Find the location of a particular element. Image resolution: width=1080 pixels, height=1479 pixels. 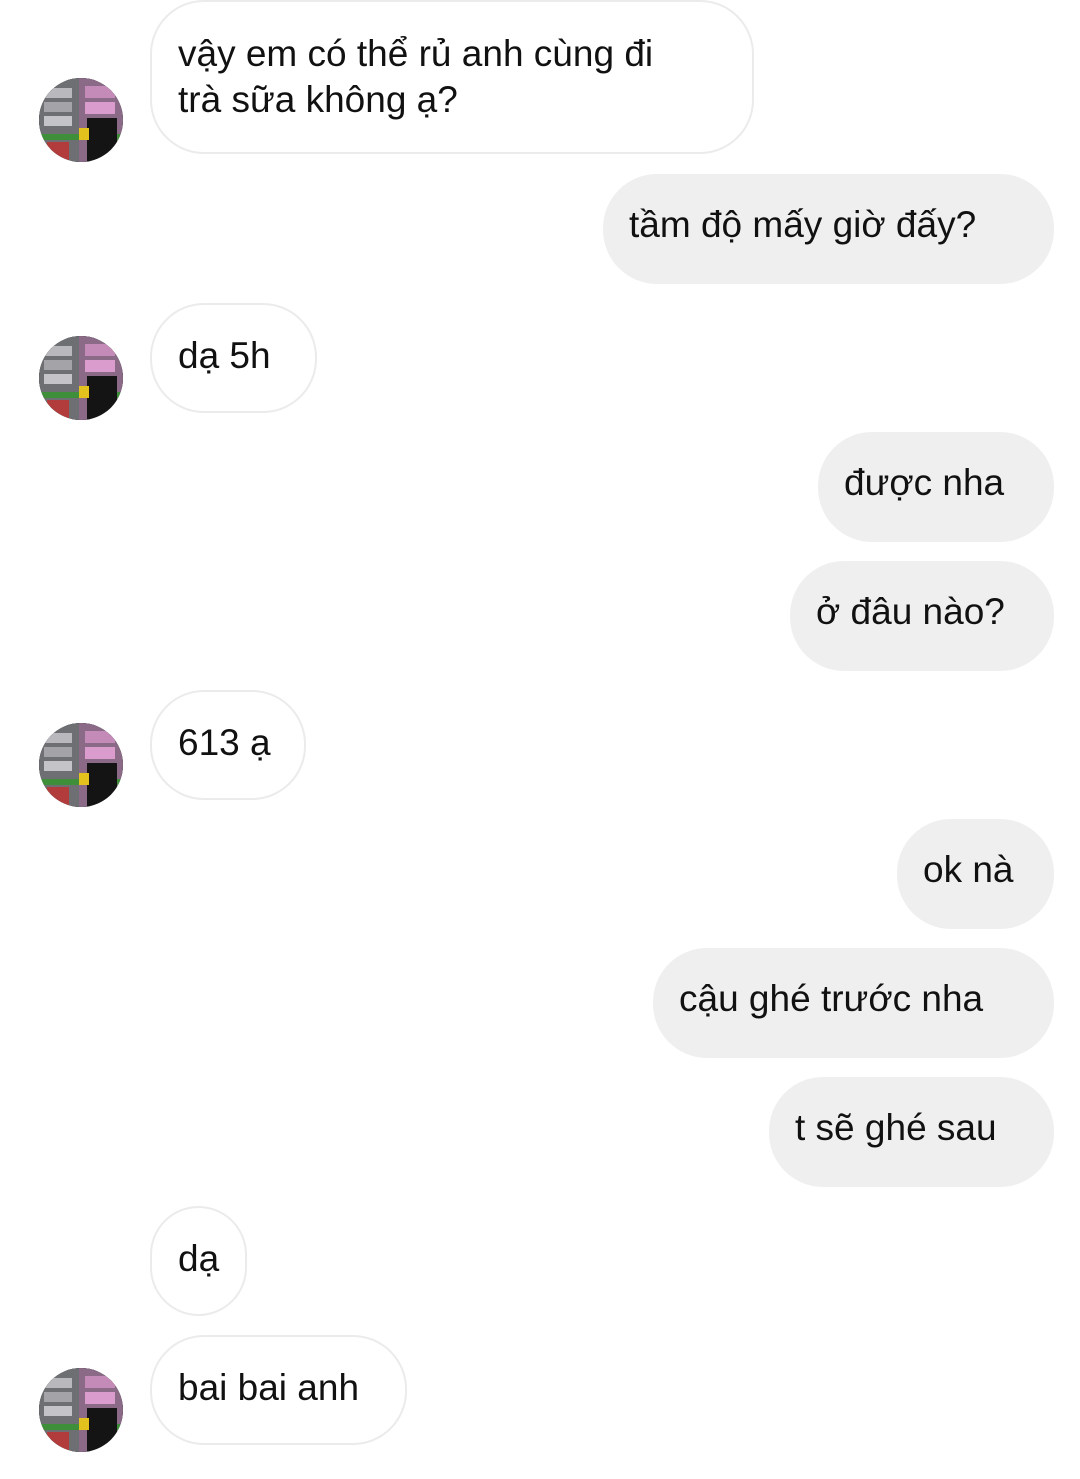

message-text-line: trà sữa không ạ? is located at coordinates (318, 99).